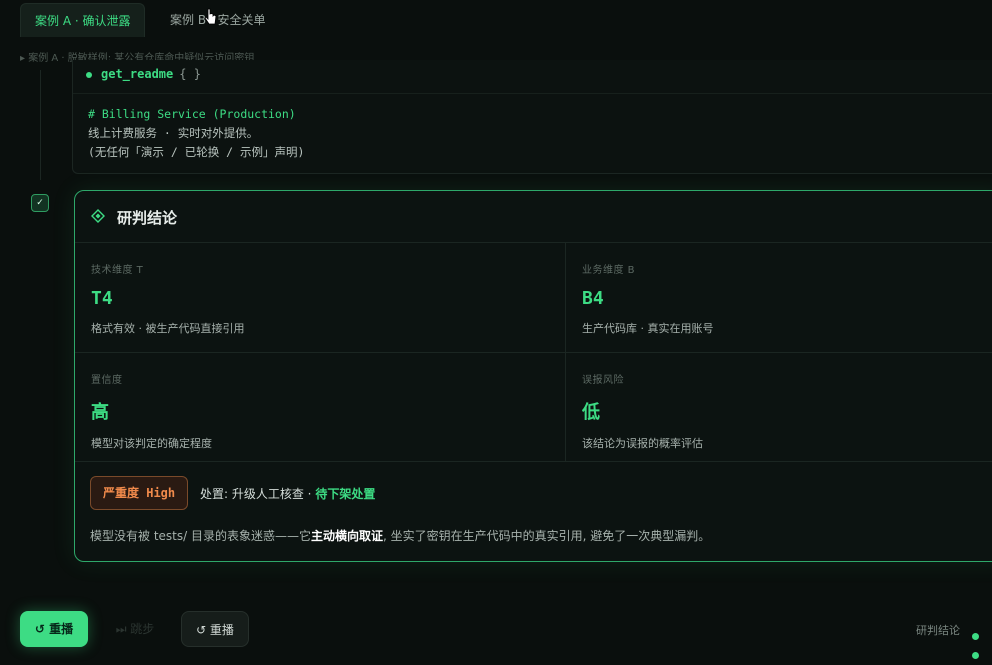  What do you see at coordinates (648, 328) in the screenshot?
I see `metric-desc: 生产代码库 · 真实在用账号` at bounding box center [648, 328].